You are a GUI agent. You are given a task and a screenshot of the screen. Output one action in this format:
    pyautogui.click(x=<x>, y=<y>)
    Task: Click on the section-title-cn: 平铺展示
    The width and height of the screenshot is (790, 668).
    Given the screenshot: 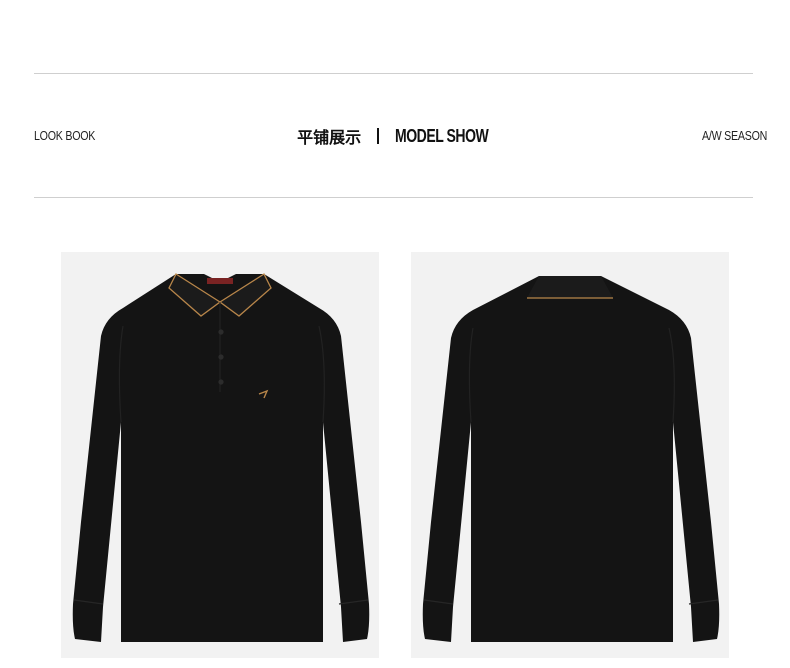 What is the action you would take?
    pyautogui.click(x=329, y=137)
    